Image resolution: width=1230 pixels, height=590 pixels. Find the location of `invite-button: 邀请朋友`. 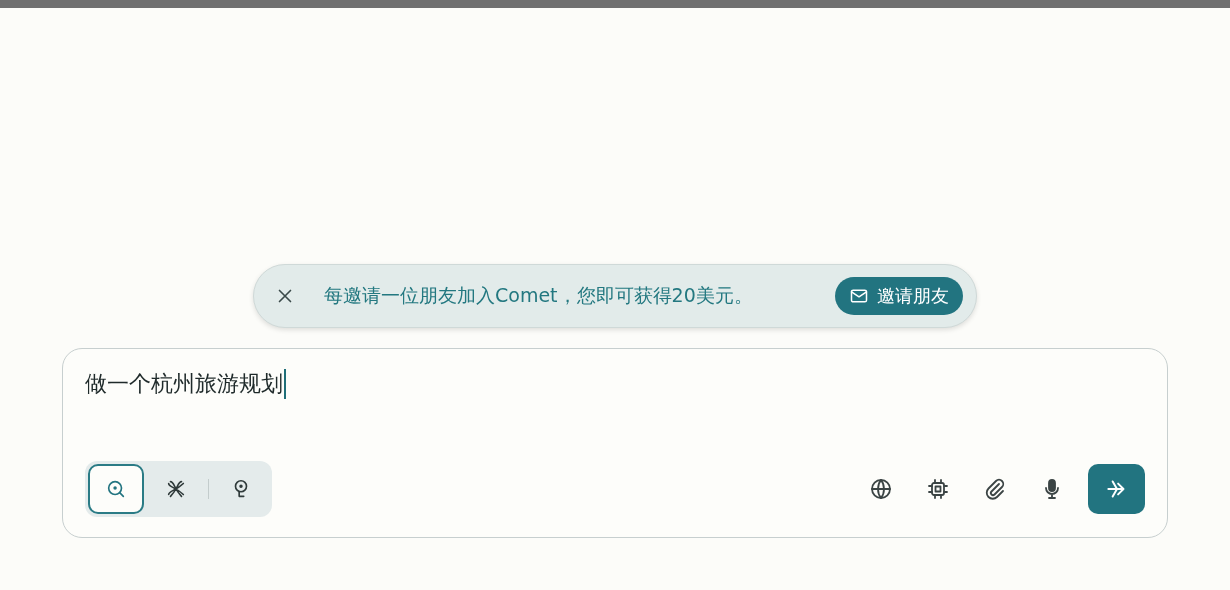

invite-button: 邀请朋友 is located at coordinates (899, 296).